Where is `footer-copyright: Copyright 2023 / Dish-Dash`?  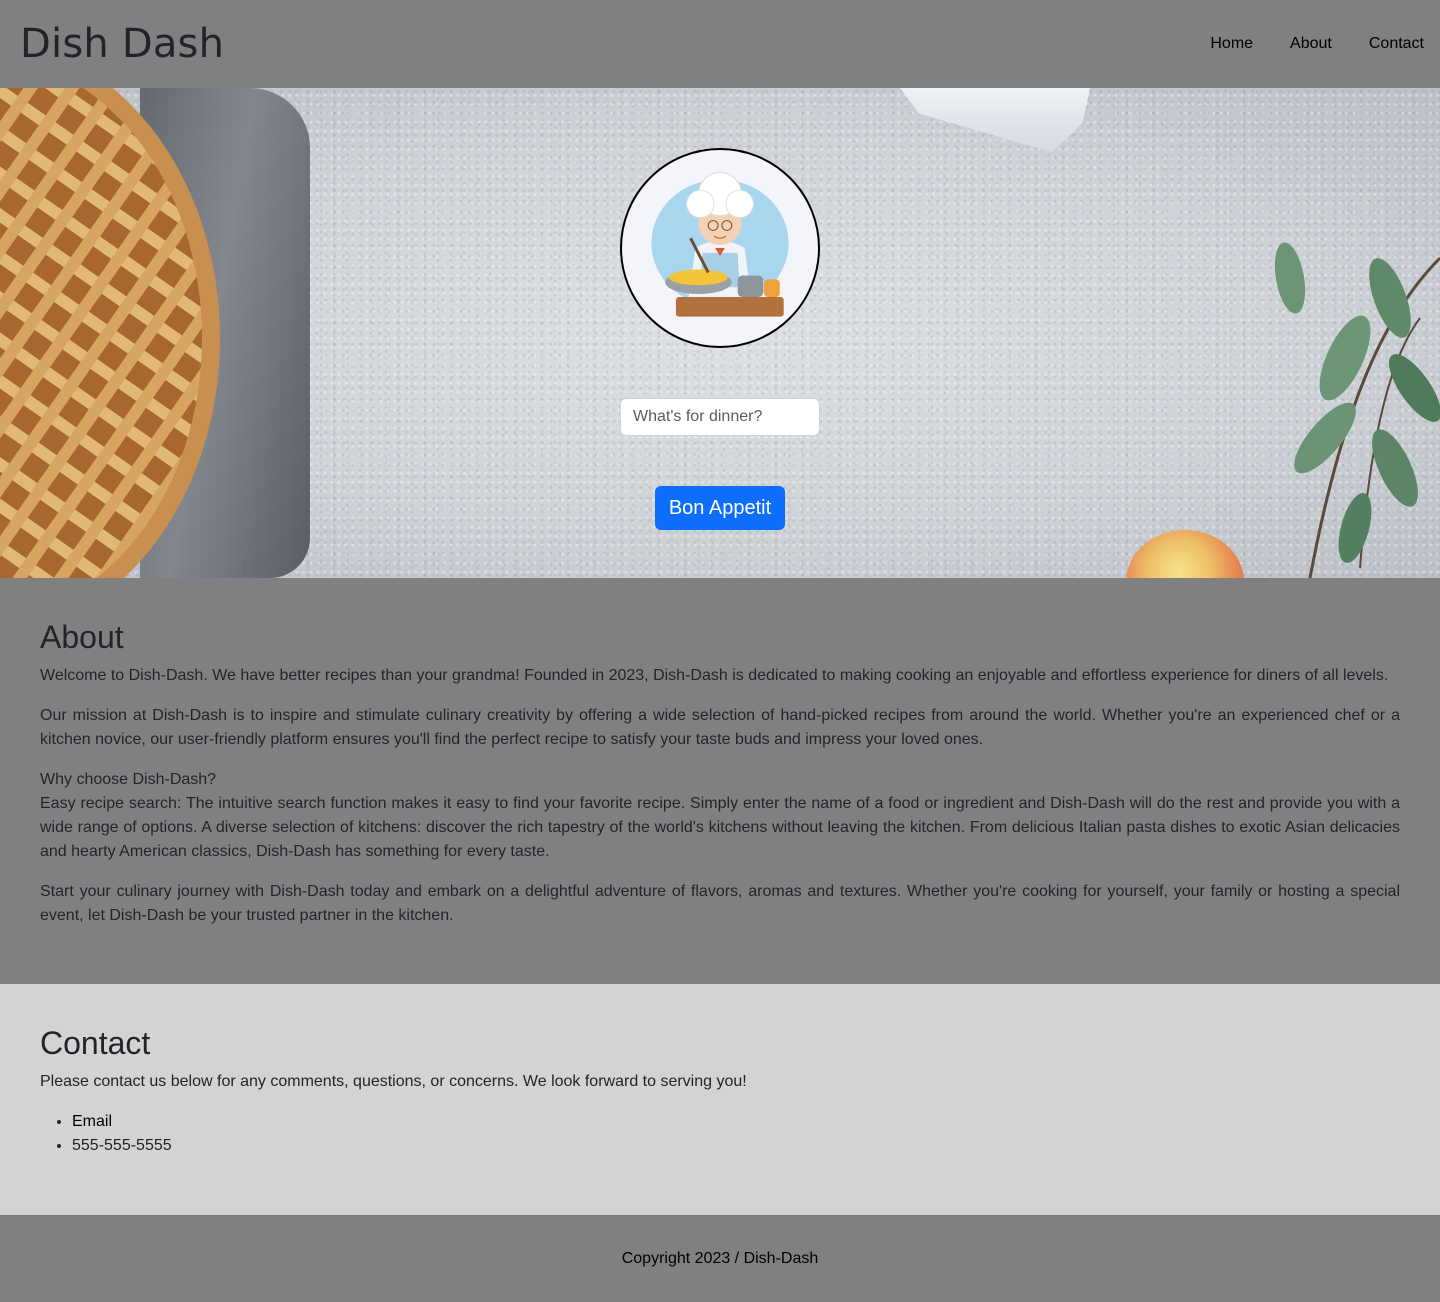
footer-copyright: Copyright 2023 / Dish-Dash is located at coordinates (720, 1258).